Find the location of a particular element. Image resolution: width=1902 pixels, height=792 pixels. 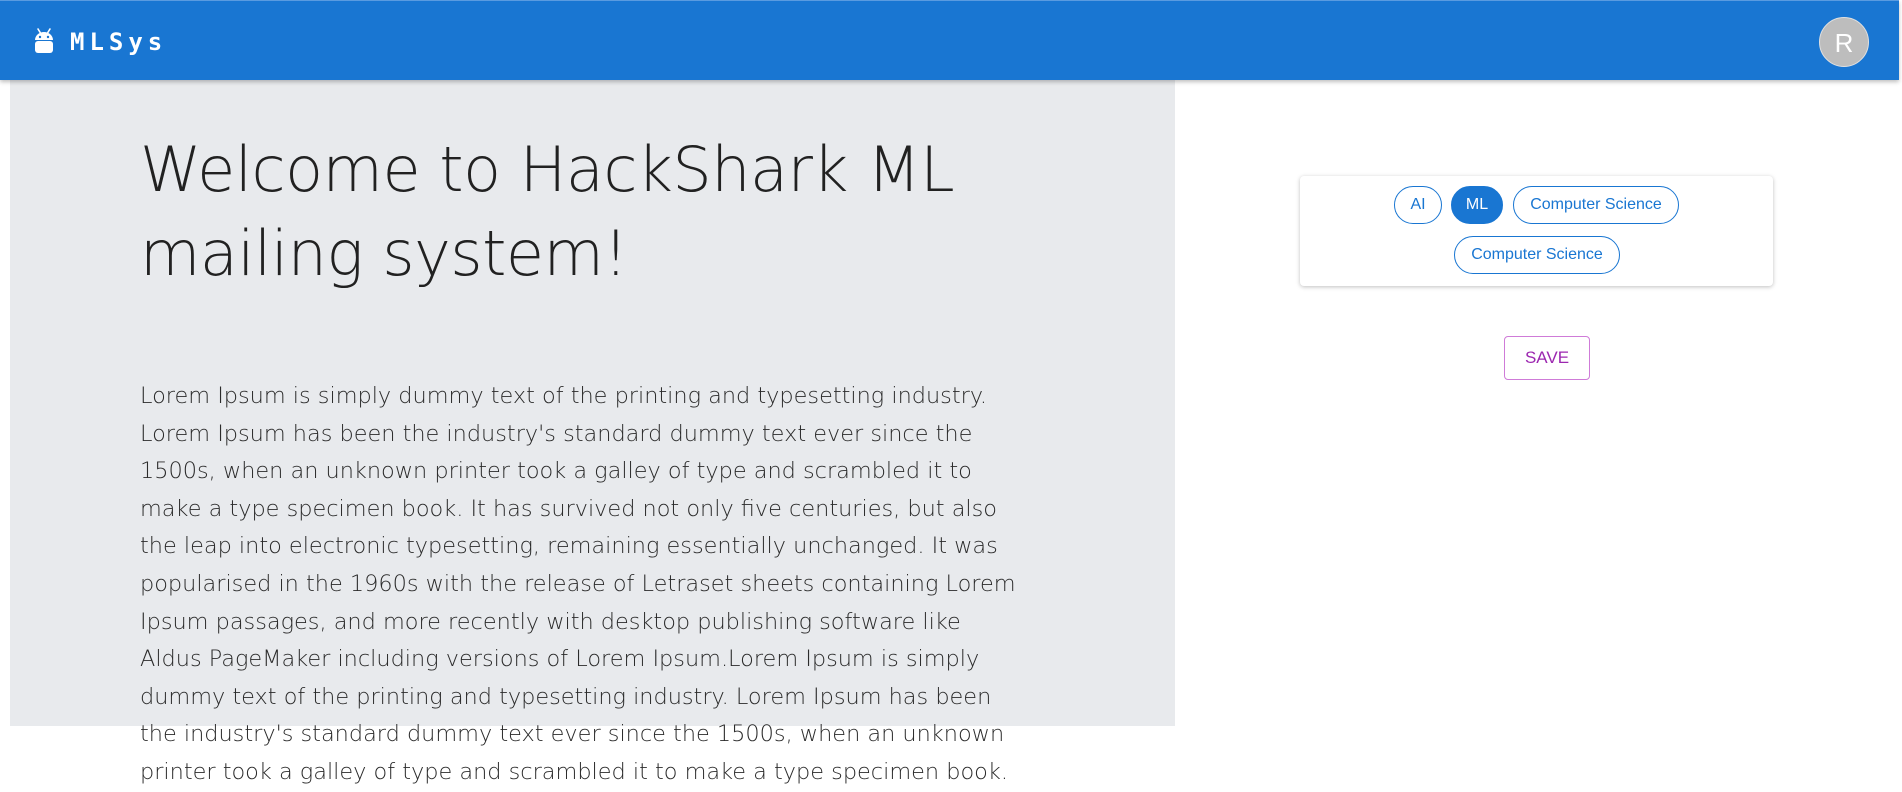

chip-ai: AI is located at coordinates (1418, 205).